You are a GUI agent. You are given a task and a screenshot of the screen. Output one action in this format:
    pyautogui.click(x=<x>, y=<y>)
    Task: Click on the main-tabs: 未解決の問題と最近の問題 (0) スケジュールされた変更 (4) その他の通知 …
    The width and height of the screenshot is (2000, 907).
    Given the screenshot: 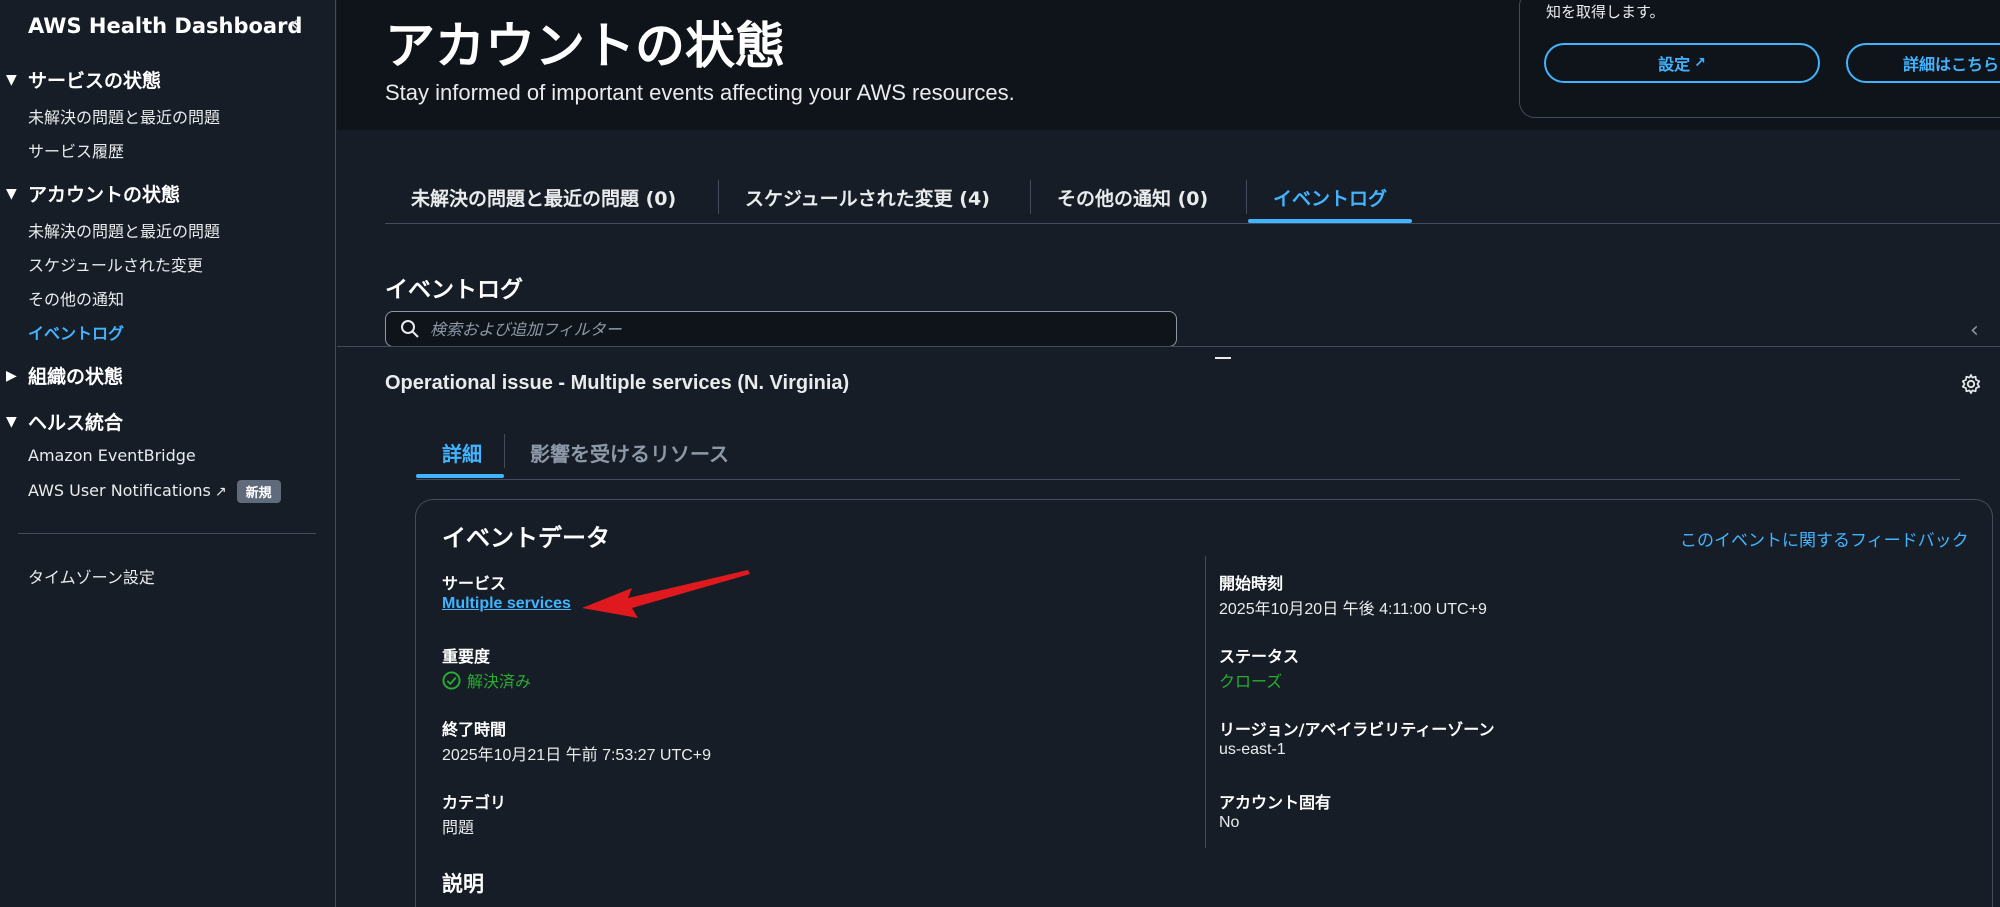 What is the action you would take?
    pyautogui.click(x=1192, y=198)
    